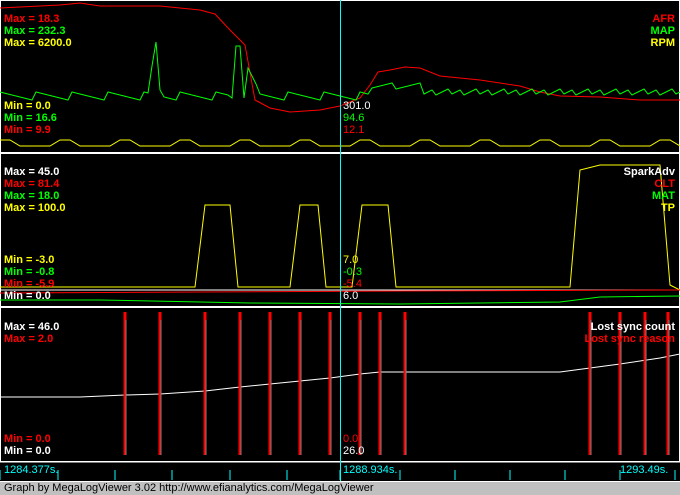 The width and height of the screenshot is (680, 495). What do you see at coordinates (649, 172) in the screenshot?
I see `legend-item-0: SparkAdv` at bounding box center [649, 172].